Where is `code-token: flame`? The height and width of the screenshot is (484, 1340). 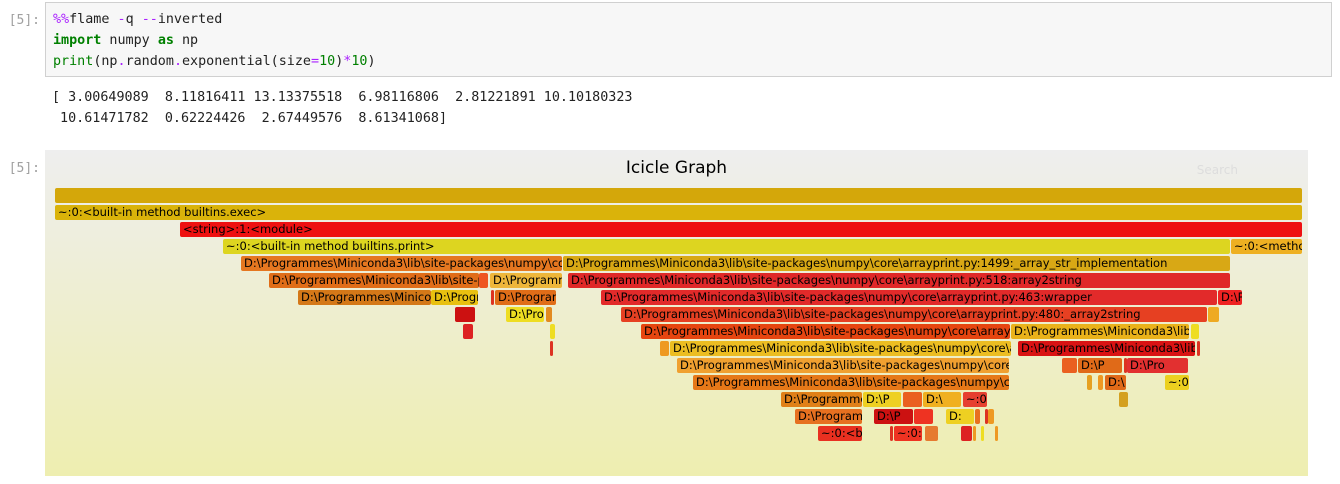 code-token: flame is located at coordinates (93, 19).